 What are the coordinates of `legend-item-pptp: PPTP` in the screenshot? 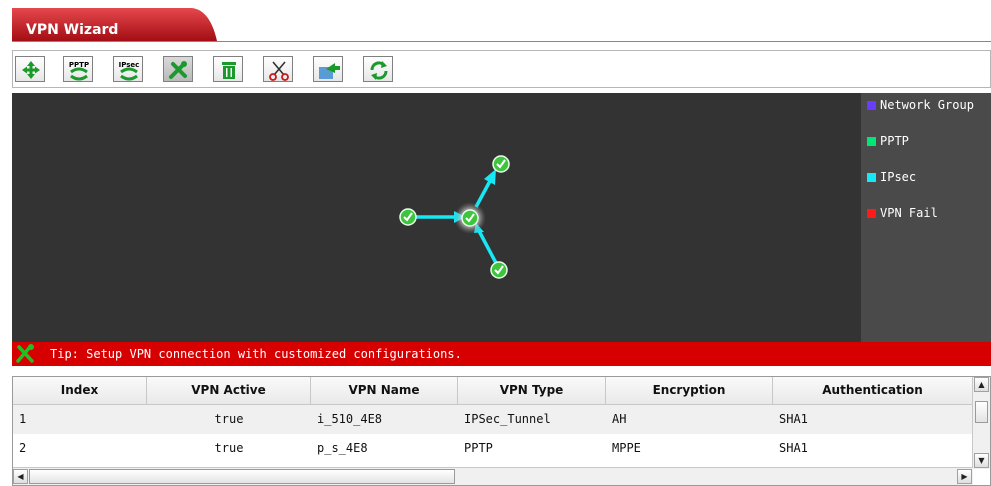 It's located at (888, 141).